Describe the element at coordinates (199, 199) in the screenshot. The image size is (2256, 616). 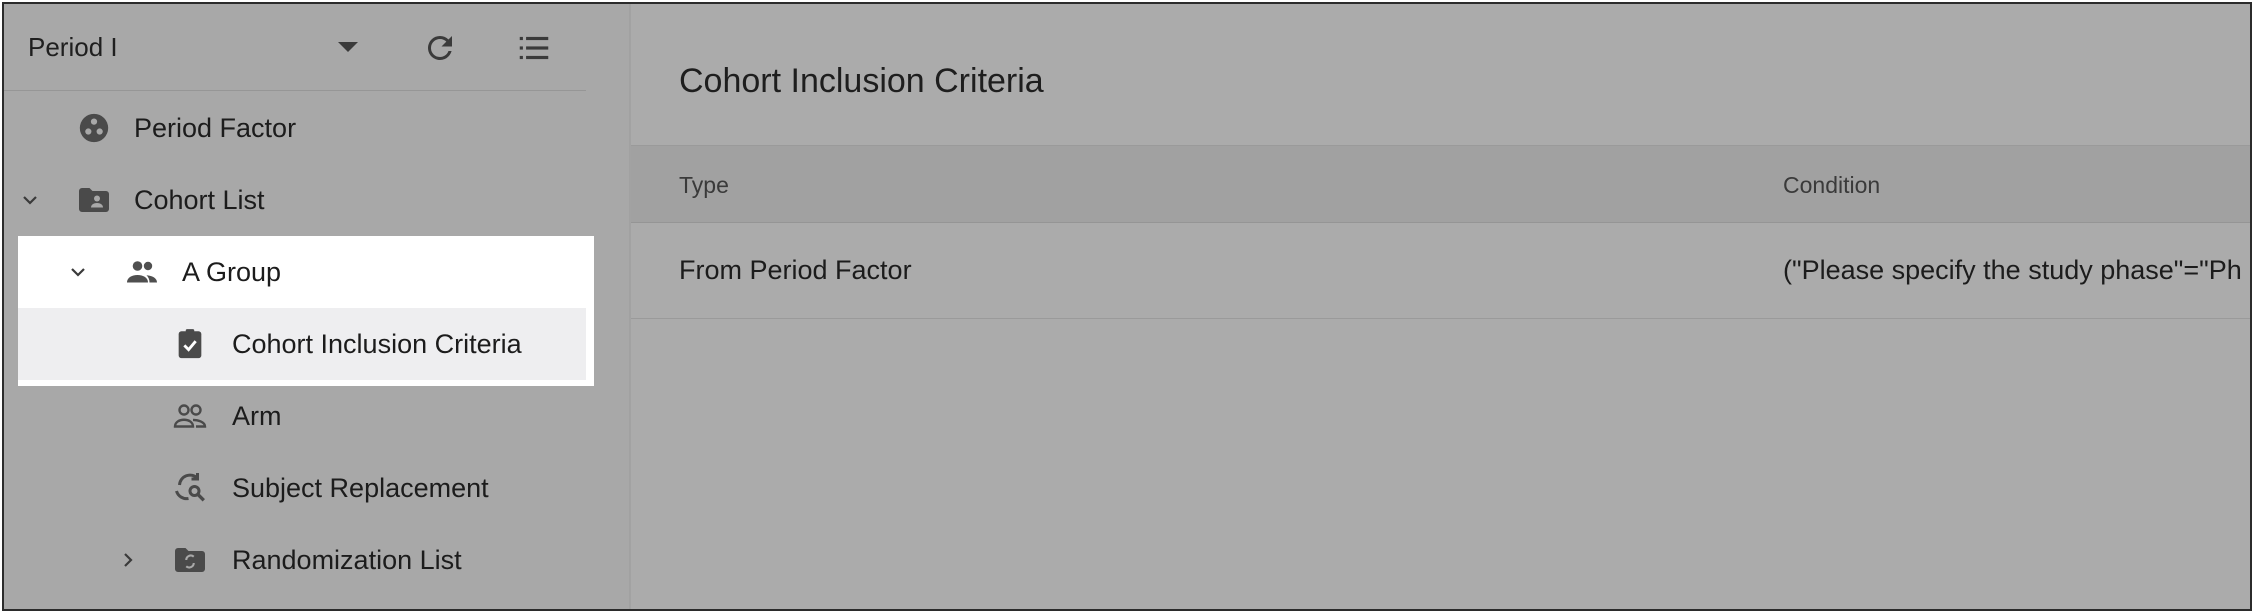
I see `tree-item-label: Cohort List` at that location.